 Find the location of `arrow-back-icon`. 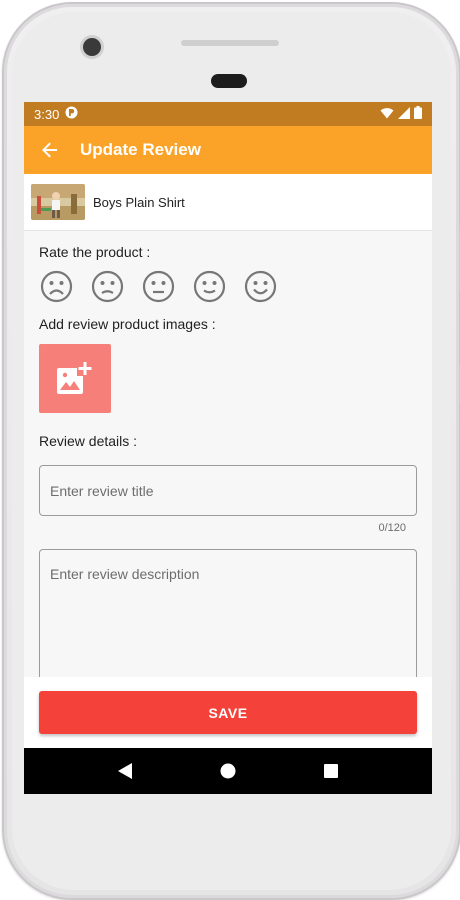

arrow-back-icon is located at coordinates (50, 150).